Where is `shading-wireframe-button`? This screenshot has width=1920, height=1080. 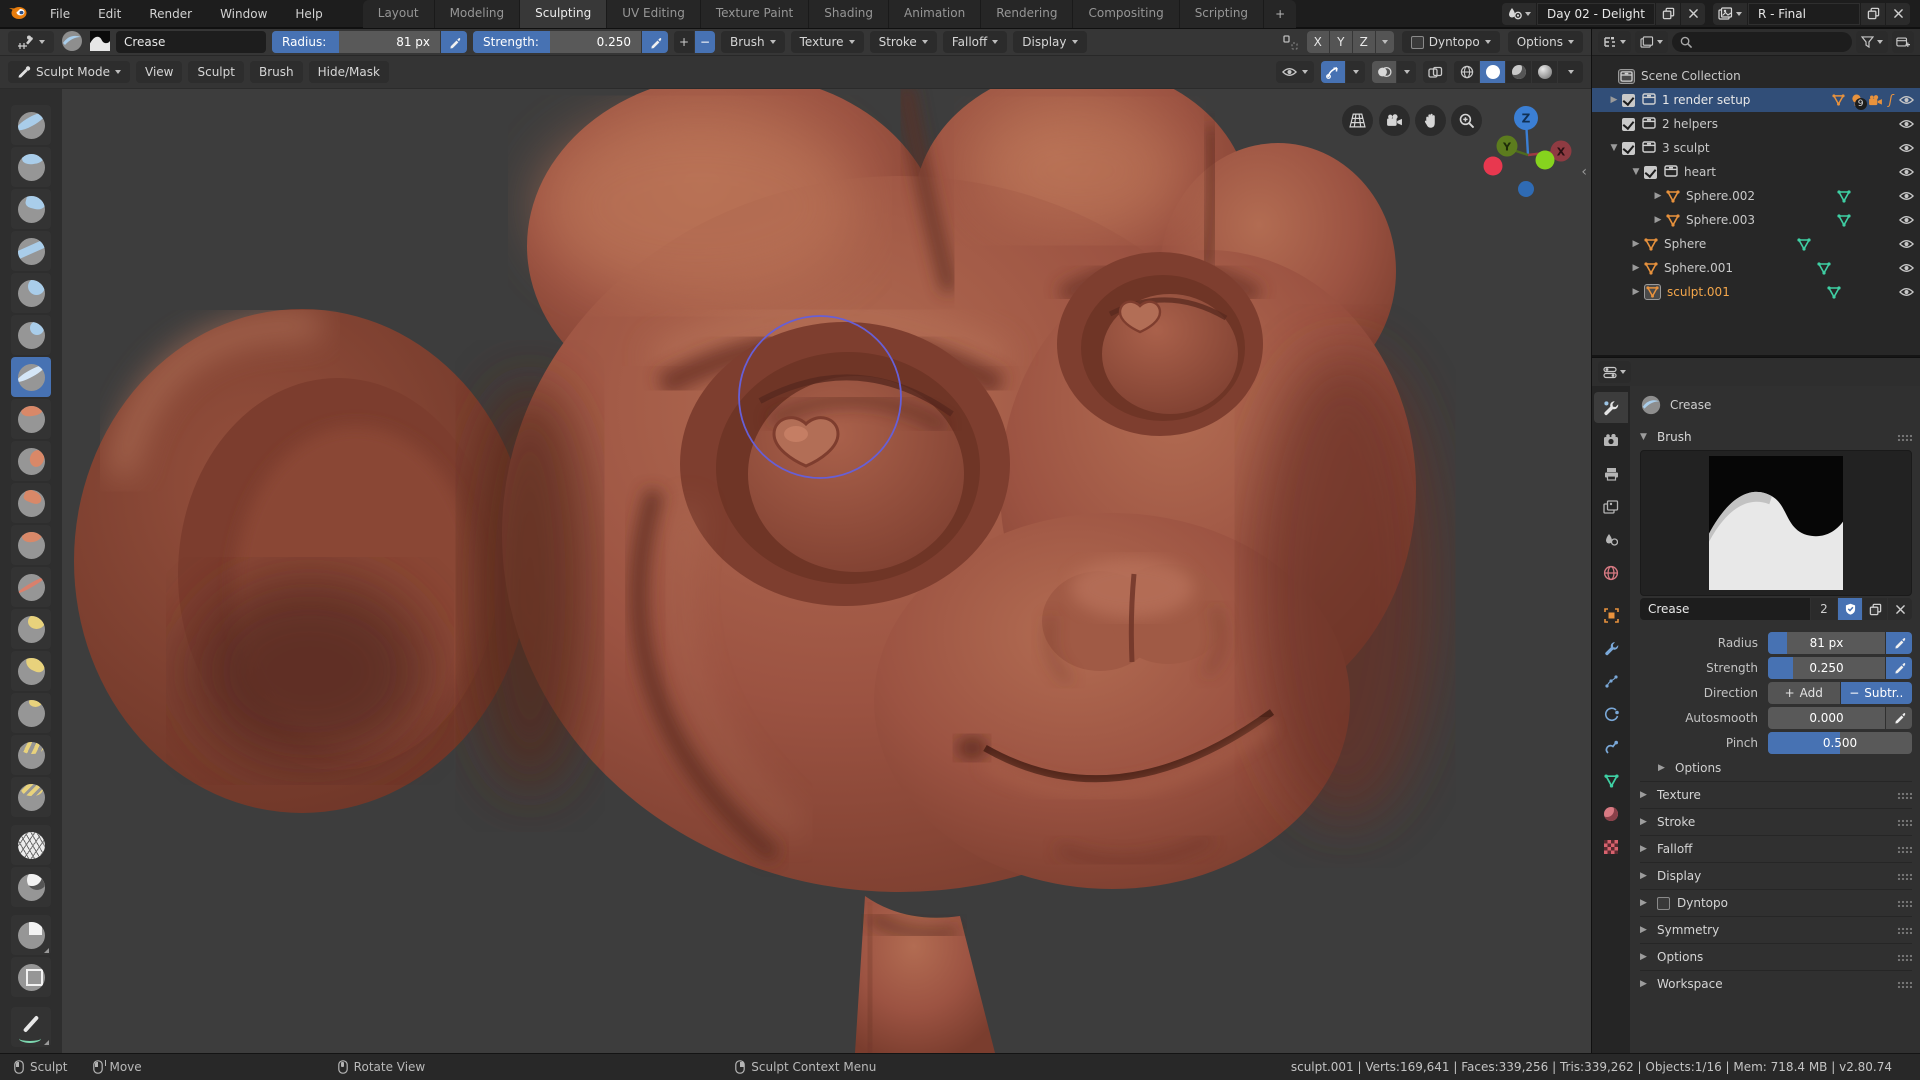
shading-wireframe-button is located at coordinates (1466, 72).